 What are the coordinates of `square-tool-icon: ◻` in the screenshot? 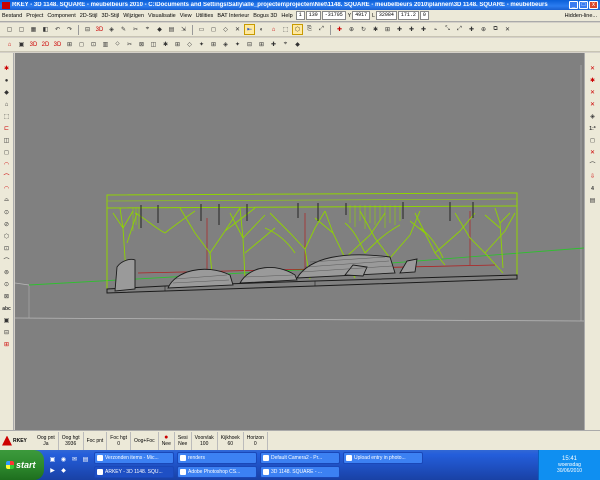 It's located at (6, 152).